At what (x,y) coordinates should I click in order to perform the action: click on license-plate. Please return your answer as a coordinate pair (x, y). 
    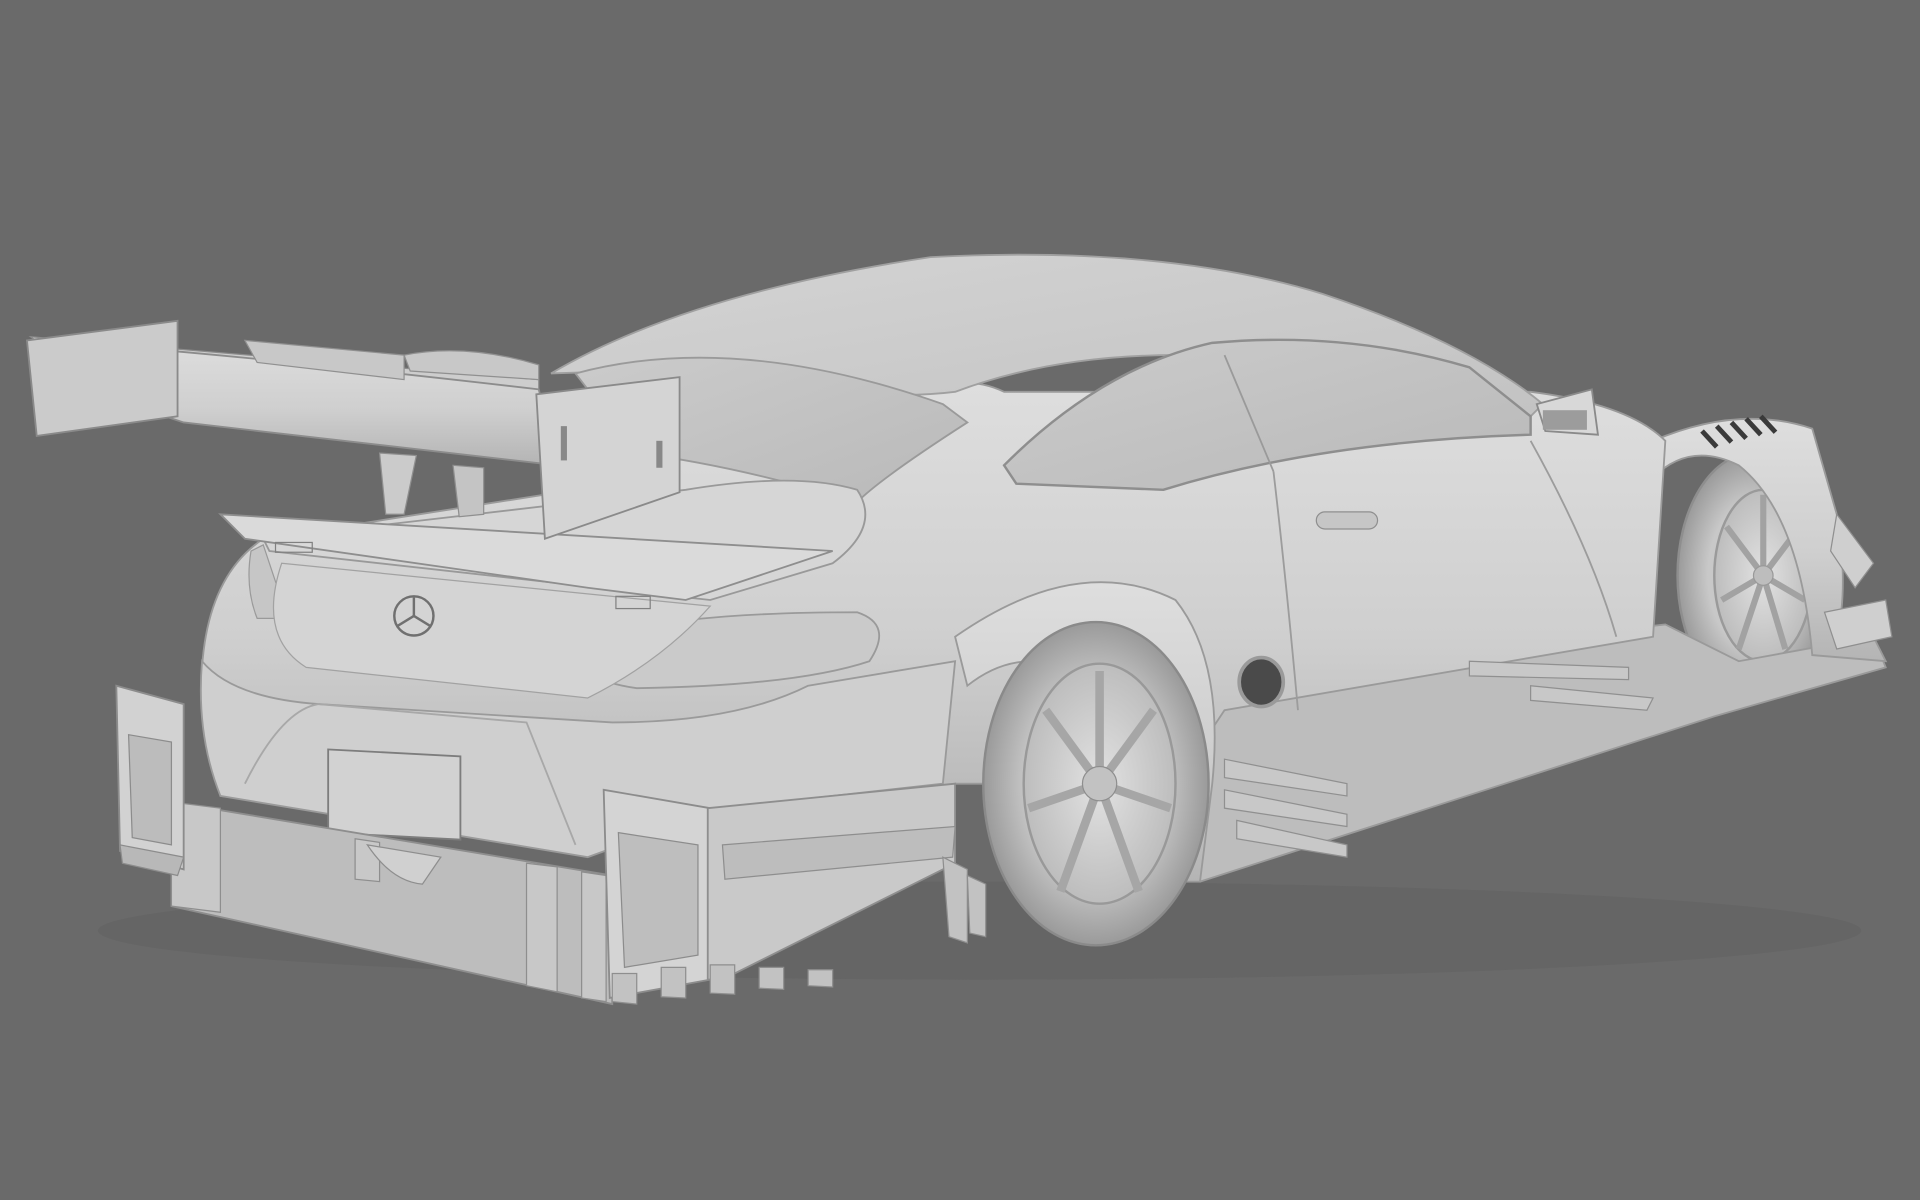
    Looking at the image, I should click on (394, 794).